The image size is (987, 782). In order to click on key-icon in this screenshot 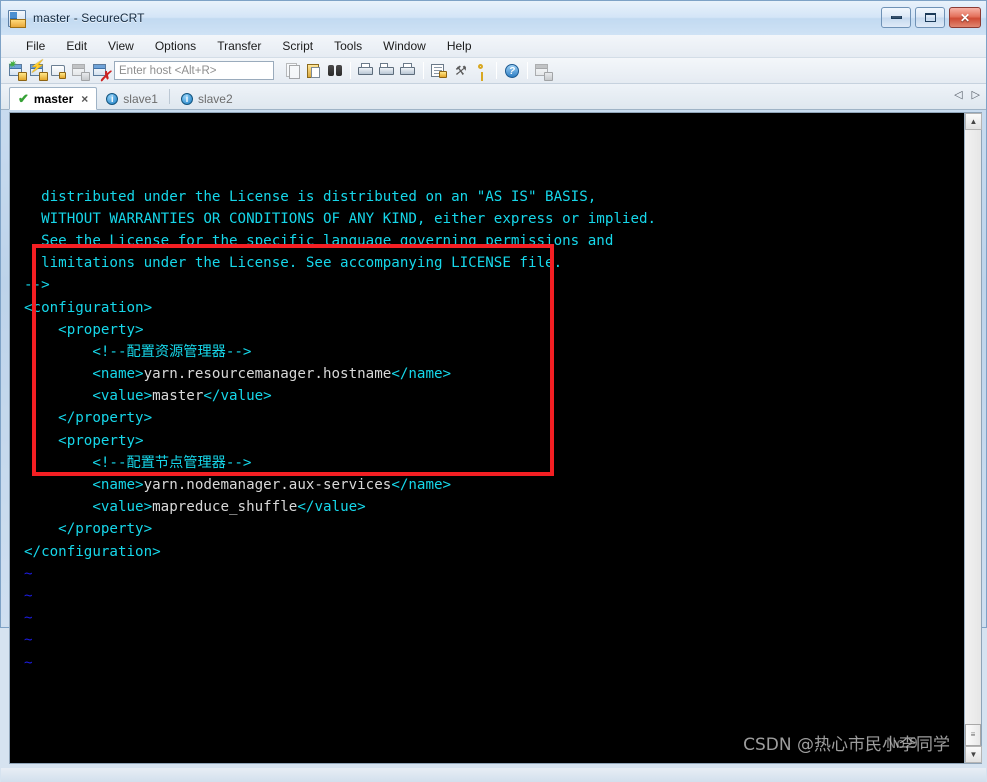, I will do `click(481, 71)`.